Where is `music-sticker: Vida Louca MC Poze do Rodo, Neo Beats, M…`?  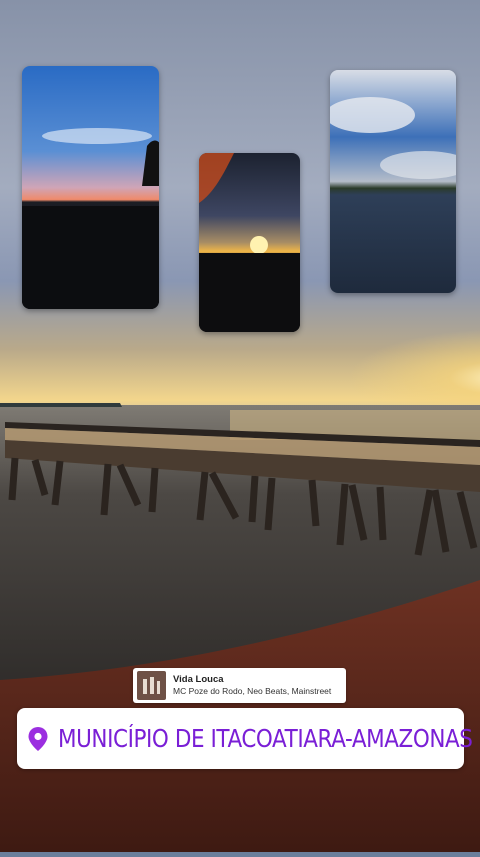 music-sticker: Vida Louca MC Poze do Rodo, Neo Beats, M… is located at coordinates (239, 685).